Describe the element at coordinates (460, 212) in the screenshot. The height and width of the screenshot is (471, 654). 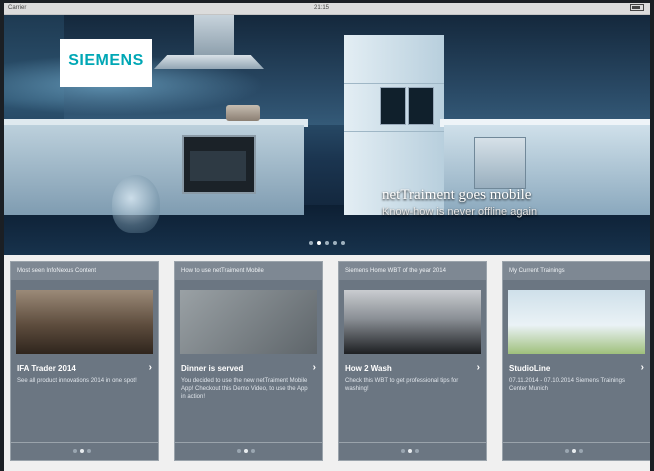
I see `hero-subtitle: Know-how is never offline again` at that location.